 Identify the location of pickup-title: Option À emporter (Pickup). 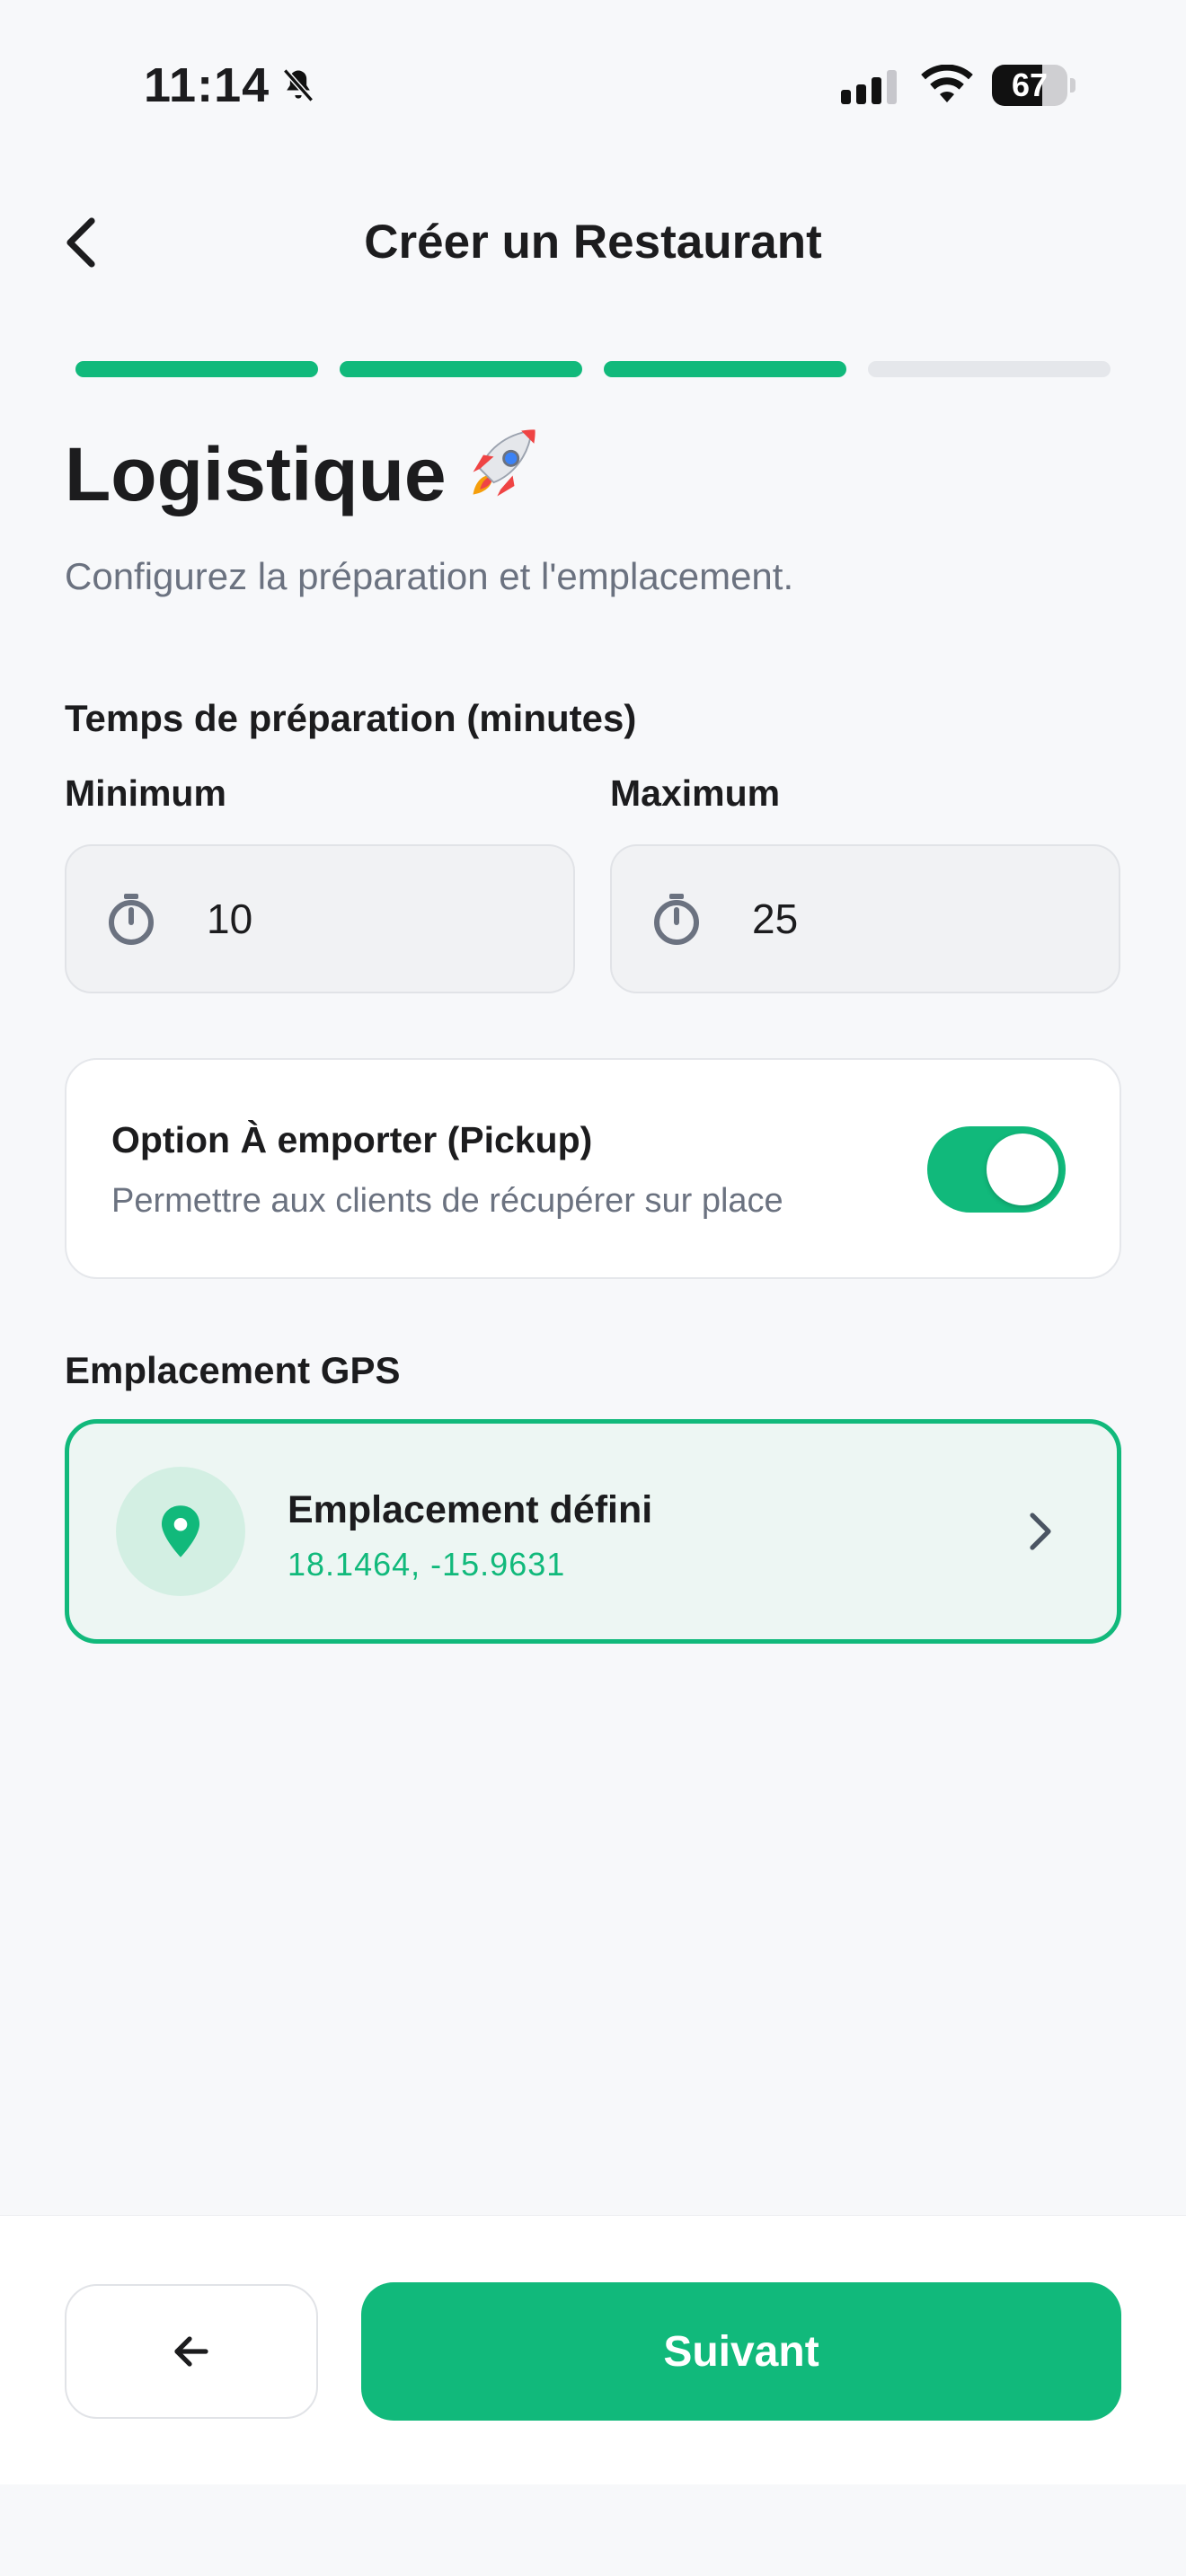
(352, 1139).